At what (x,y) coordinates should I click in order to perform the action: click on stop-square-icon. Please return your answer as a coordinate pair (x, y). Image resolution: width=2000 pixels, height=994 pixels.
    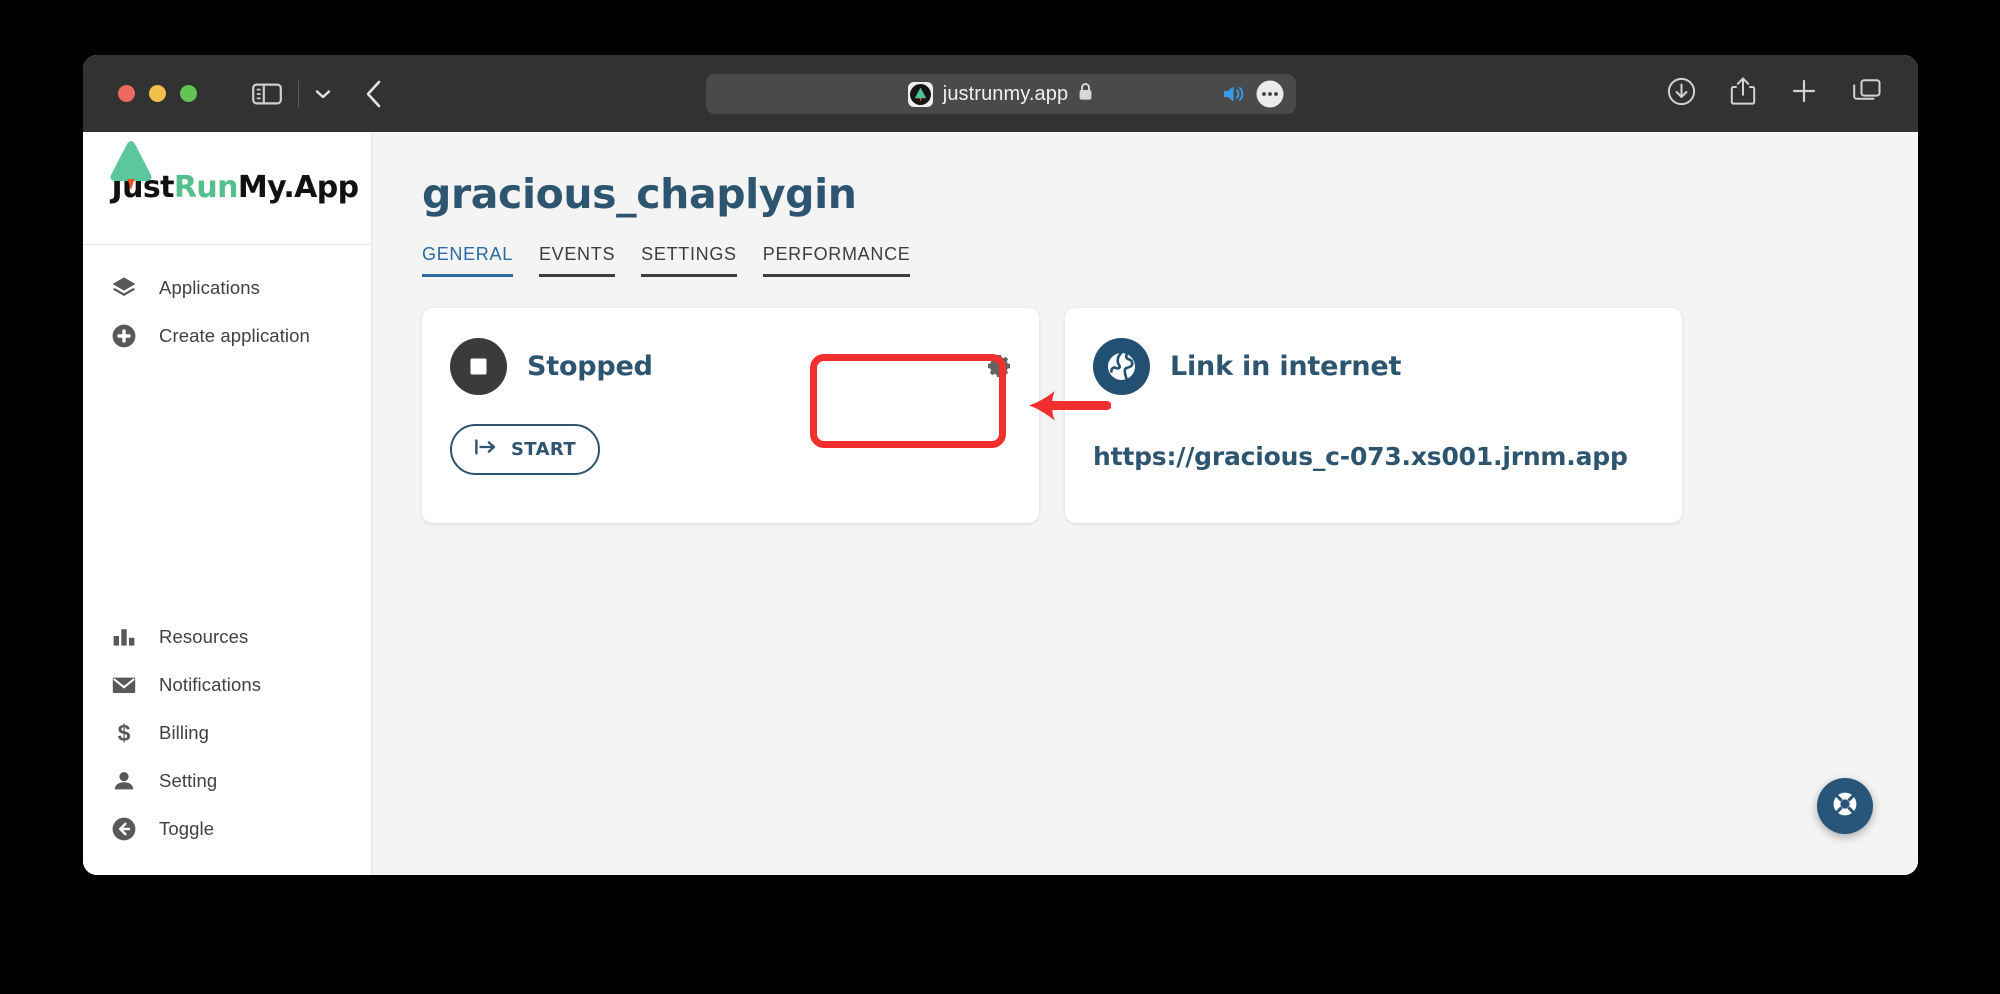
    Looking at the image, I should click on (478, 366).